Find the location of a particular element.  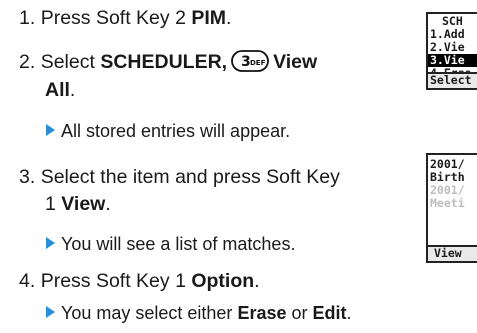

menu-label: View is located at coordinates (295, 62).